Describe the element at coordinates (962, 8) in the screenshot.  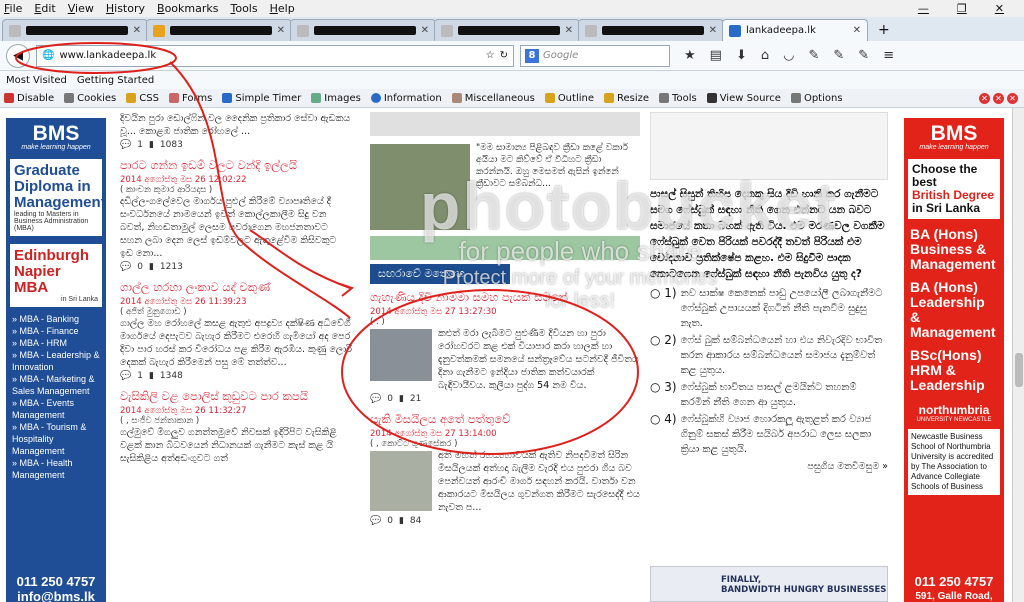
I see `maximize-button: ❐` at that location.